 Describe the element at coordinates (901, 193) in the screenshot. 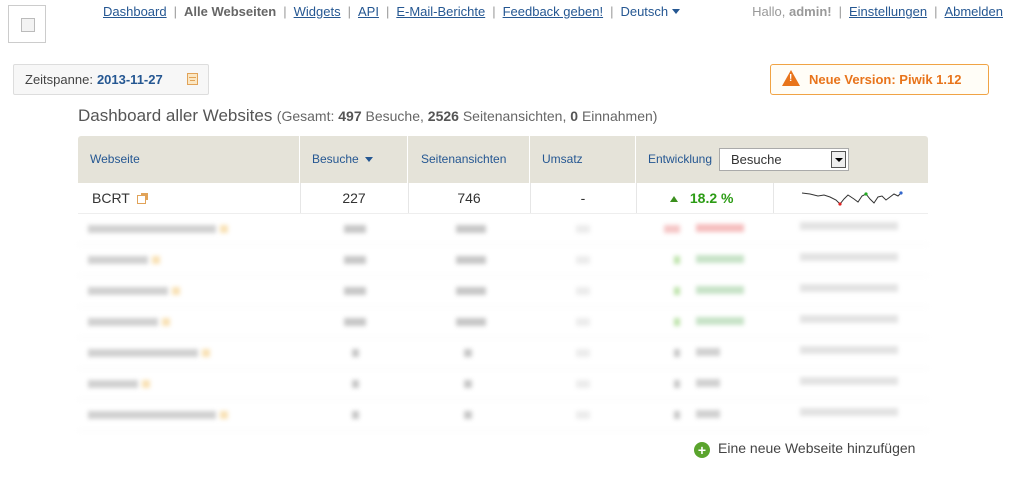

I see `sparkline-last` at that location.